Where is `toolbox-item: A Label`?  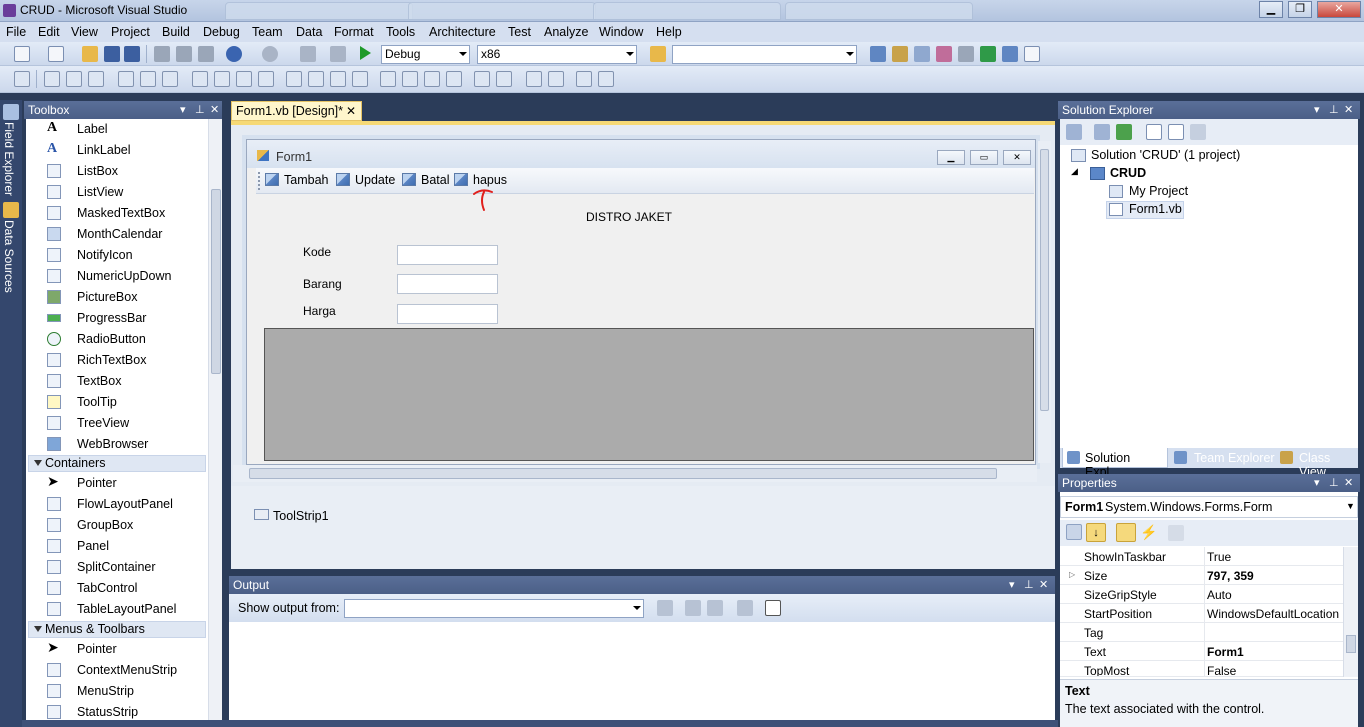 toolbox-item: A Label is located at coordinates (117, 129).